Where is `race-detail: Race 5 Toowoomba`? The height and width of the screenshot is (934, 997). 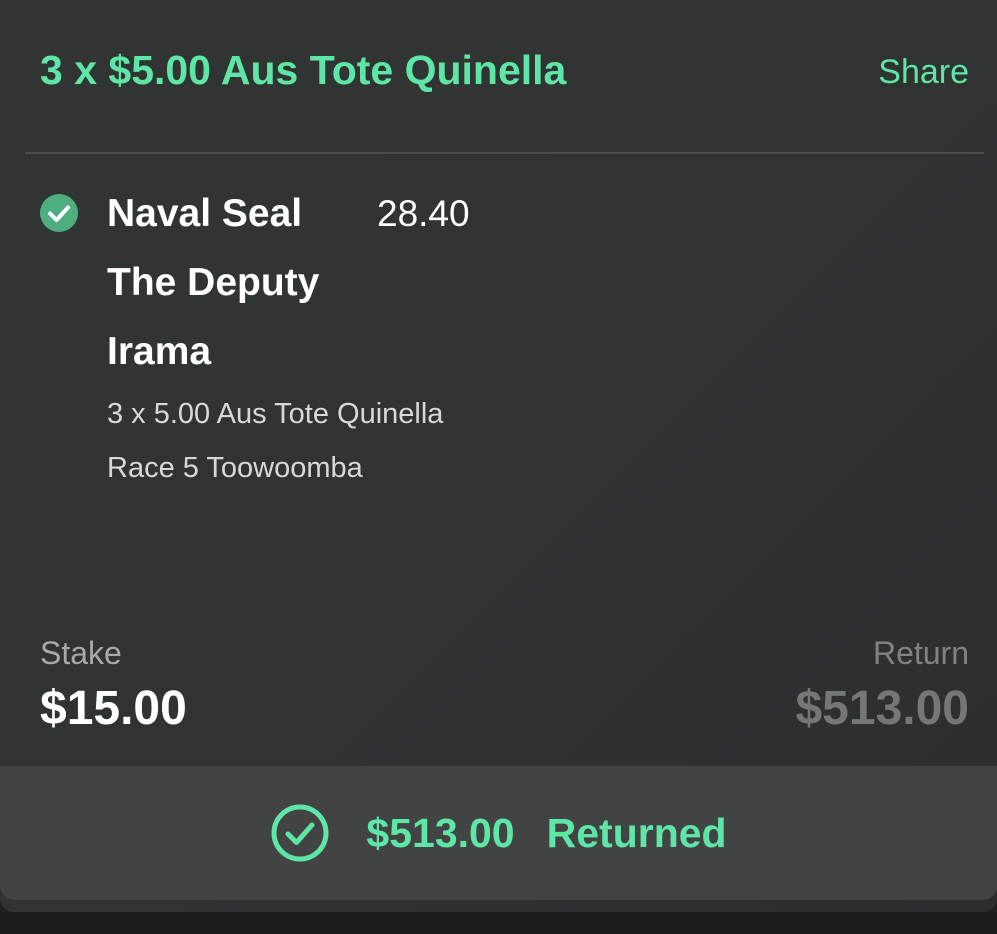
race-detail: Race 5 Toowoomba is located at coordinates (235, 468).